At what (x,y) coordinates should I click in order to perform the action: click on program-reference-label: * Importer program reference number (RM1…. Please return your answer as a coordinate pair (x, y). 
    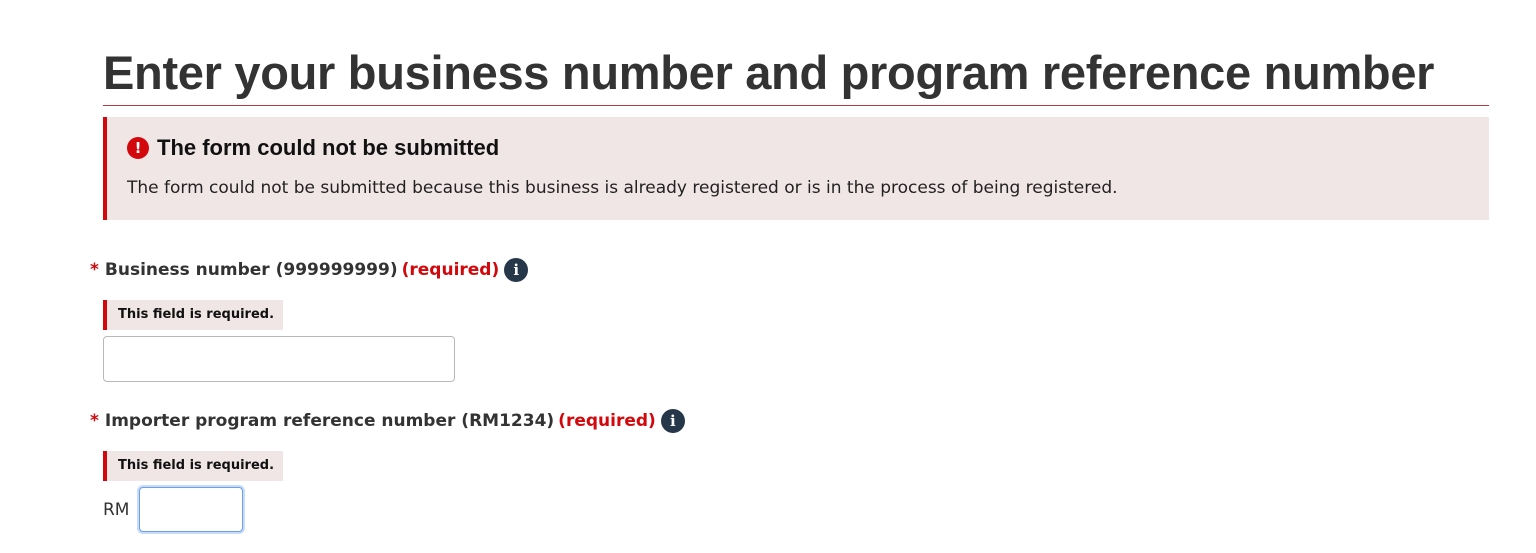
    Looking at the image, I should click on (387, 421).